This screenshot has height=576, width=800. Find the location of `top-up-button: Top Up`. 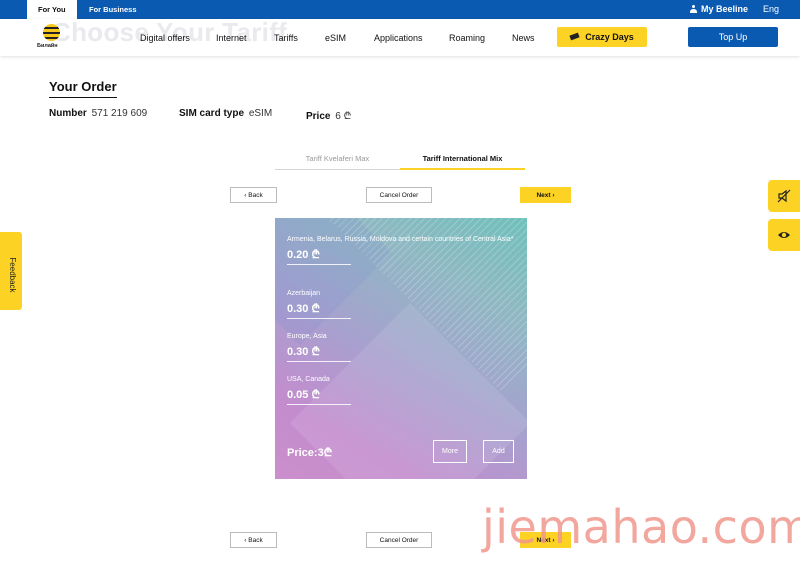

top-up-button: Top Up is located at coordinates (733, 37).